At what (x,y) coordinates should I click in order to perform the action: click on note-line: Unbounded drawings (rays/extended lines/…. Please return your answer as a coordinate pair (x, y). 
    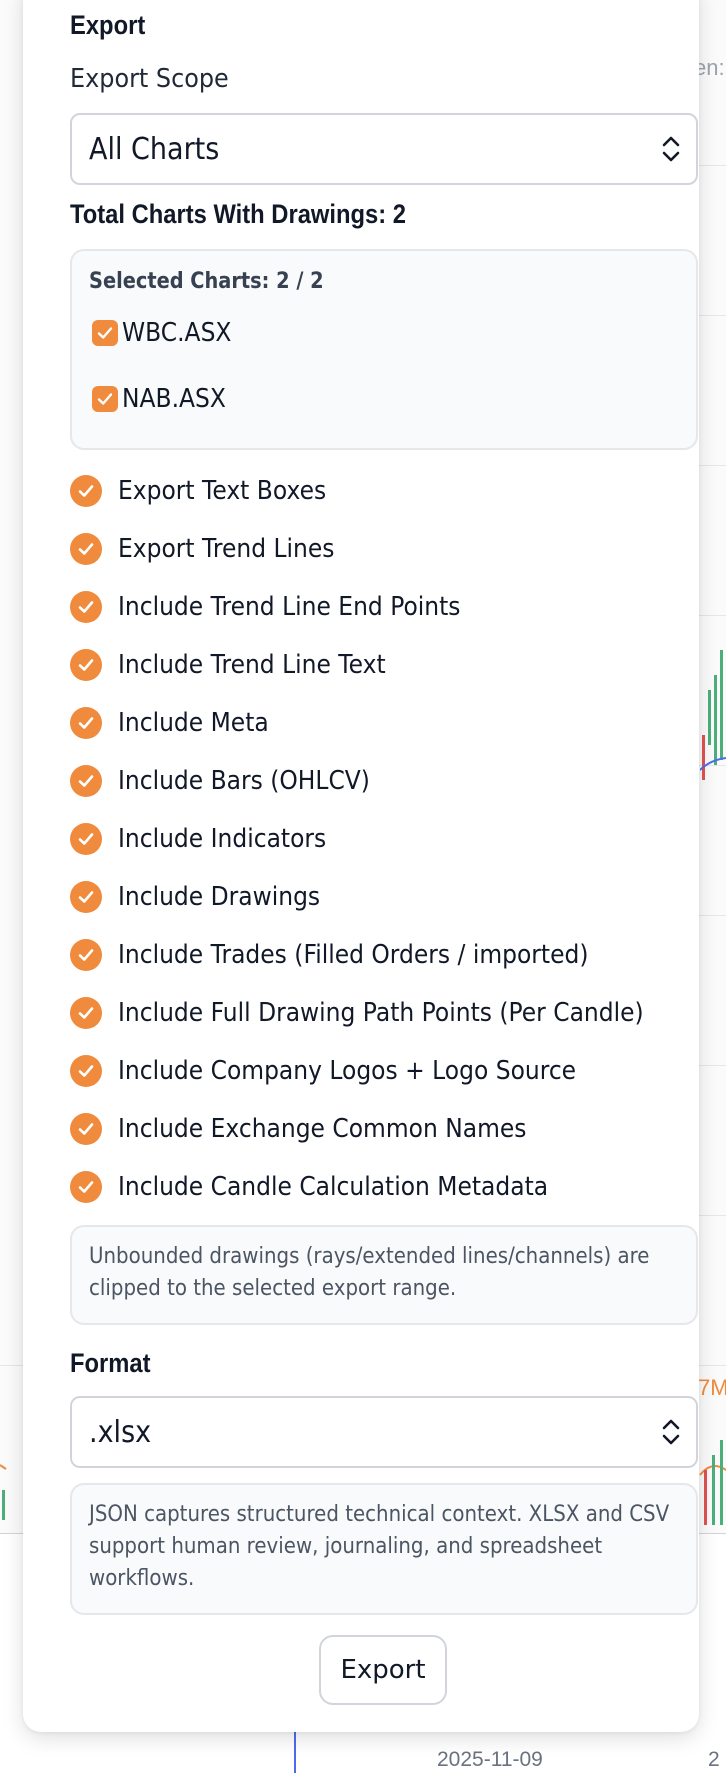
    Looking at the image, I should click on (369, 1256).